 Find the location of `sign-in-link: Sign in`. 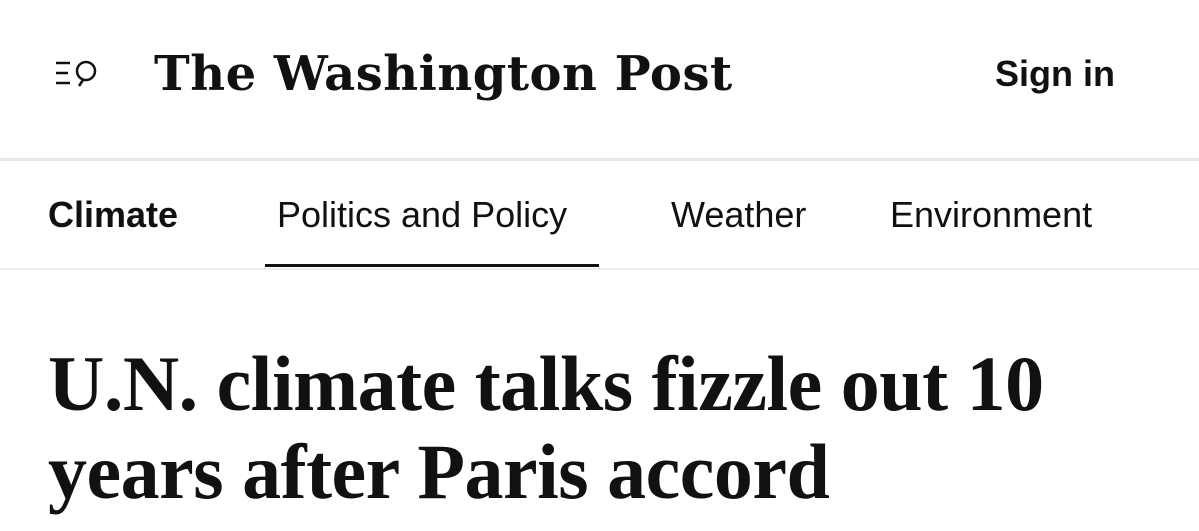

sign-in-link: Sign in is located at coordinates (1055, 74).